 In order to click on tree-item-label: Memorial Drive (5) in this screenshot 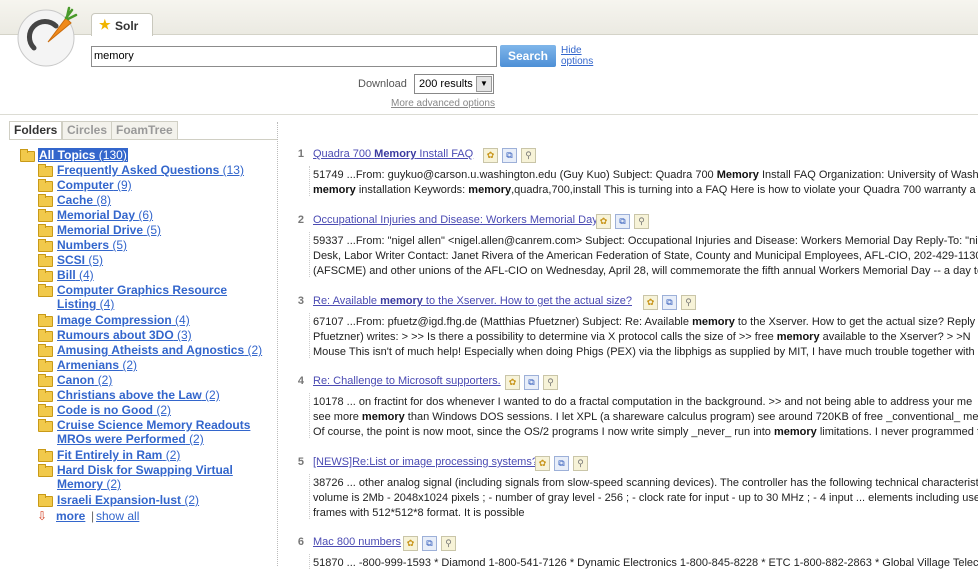, I will do `click(109, 230)`.